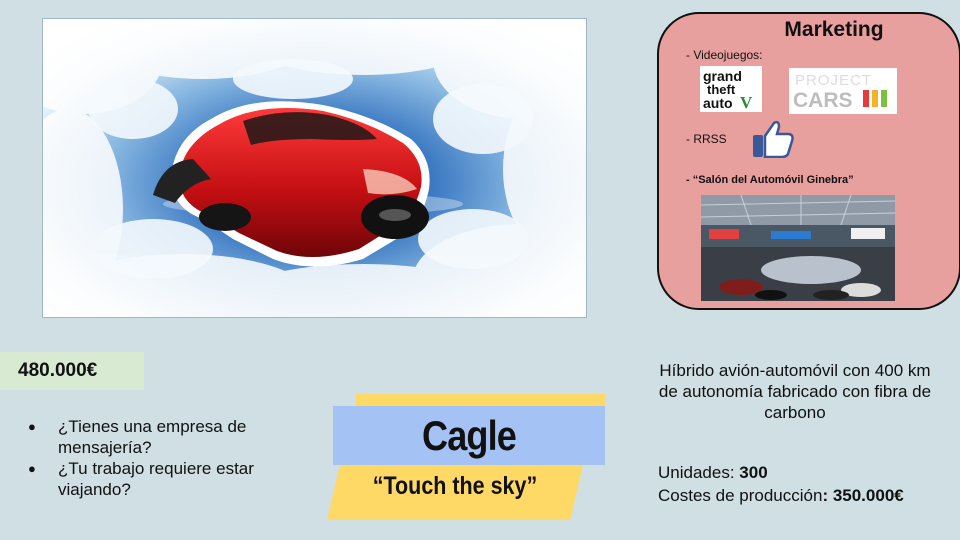  What do you see at coordinates (770, 180) in the screenshot?
I see `salon-label: - “Salón del Automóvil Ginebra”` at bounding box center [770, 180].